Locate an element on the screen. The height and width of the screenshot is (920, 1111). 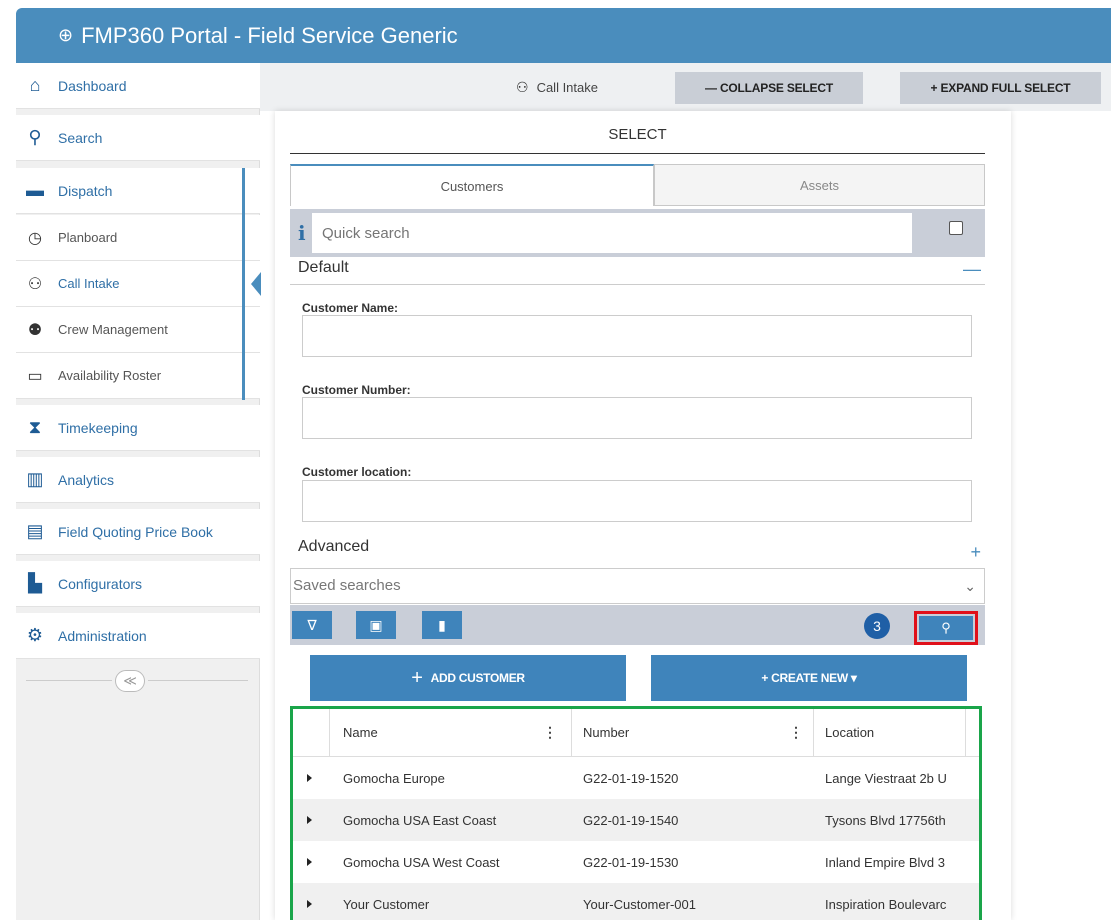
collapse-section-icon: — is located at coordinates (972, 269).